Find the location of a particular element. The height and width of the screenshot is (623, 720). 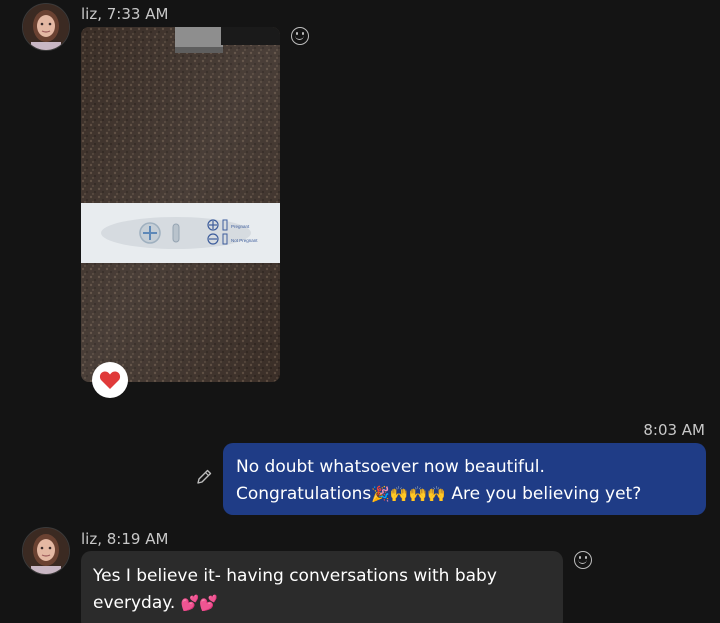

emoji-sequence: 🎉🙌🙌🙌 is located at coordinates (408, 494).